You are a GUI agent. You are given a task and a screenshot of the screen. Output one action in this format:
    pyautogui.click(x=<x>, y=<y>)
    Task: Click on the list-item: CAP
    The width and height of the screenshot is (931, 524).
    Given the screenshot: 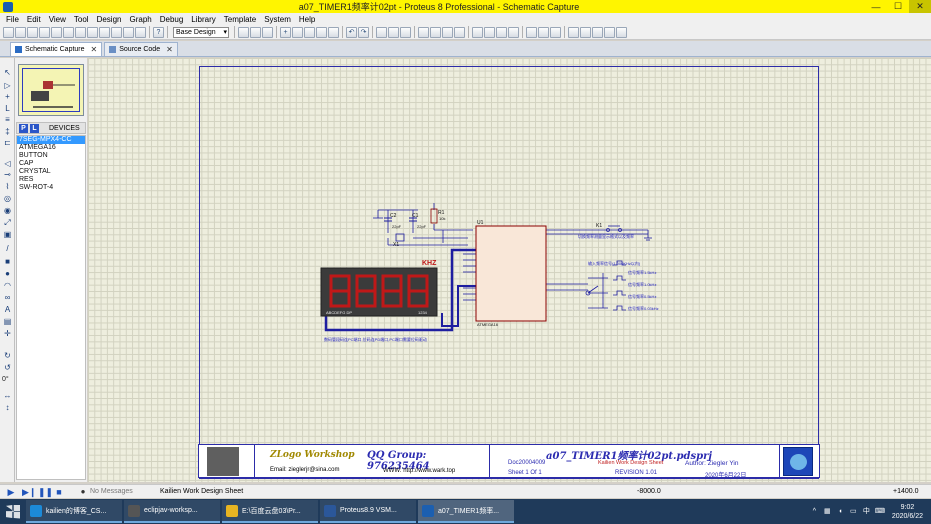 What is the action you would take?
    pyautogui.click(x=51, y=164)
    